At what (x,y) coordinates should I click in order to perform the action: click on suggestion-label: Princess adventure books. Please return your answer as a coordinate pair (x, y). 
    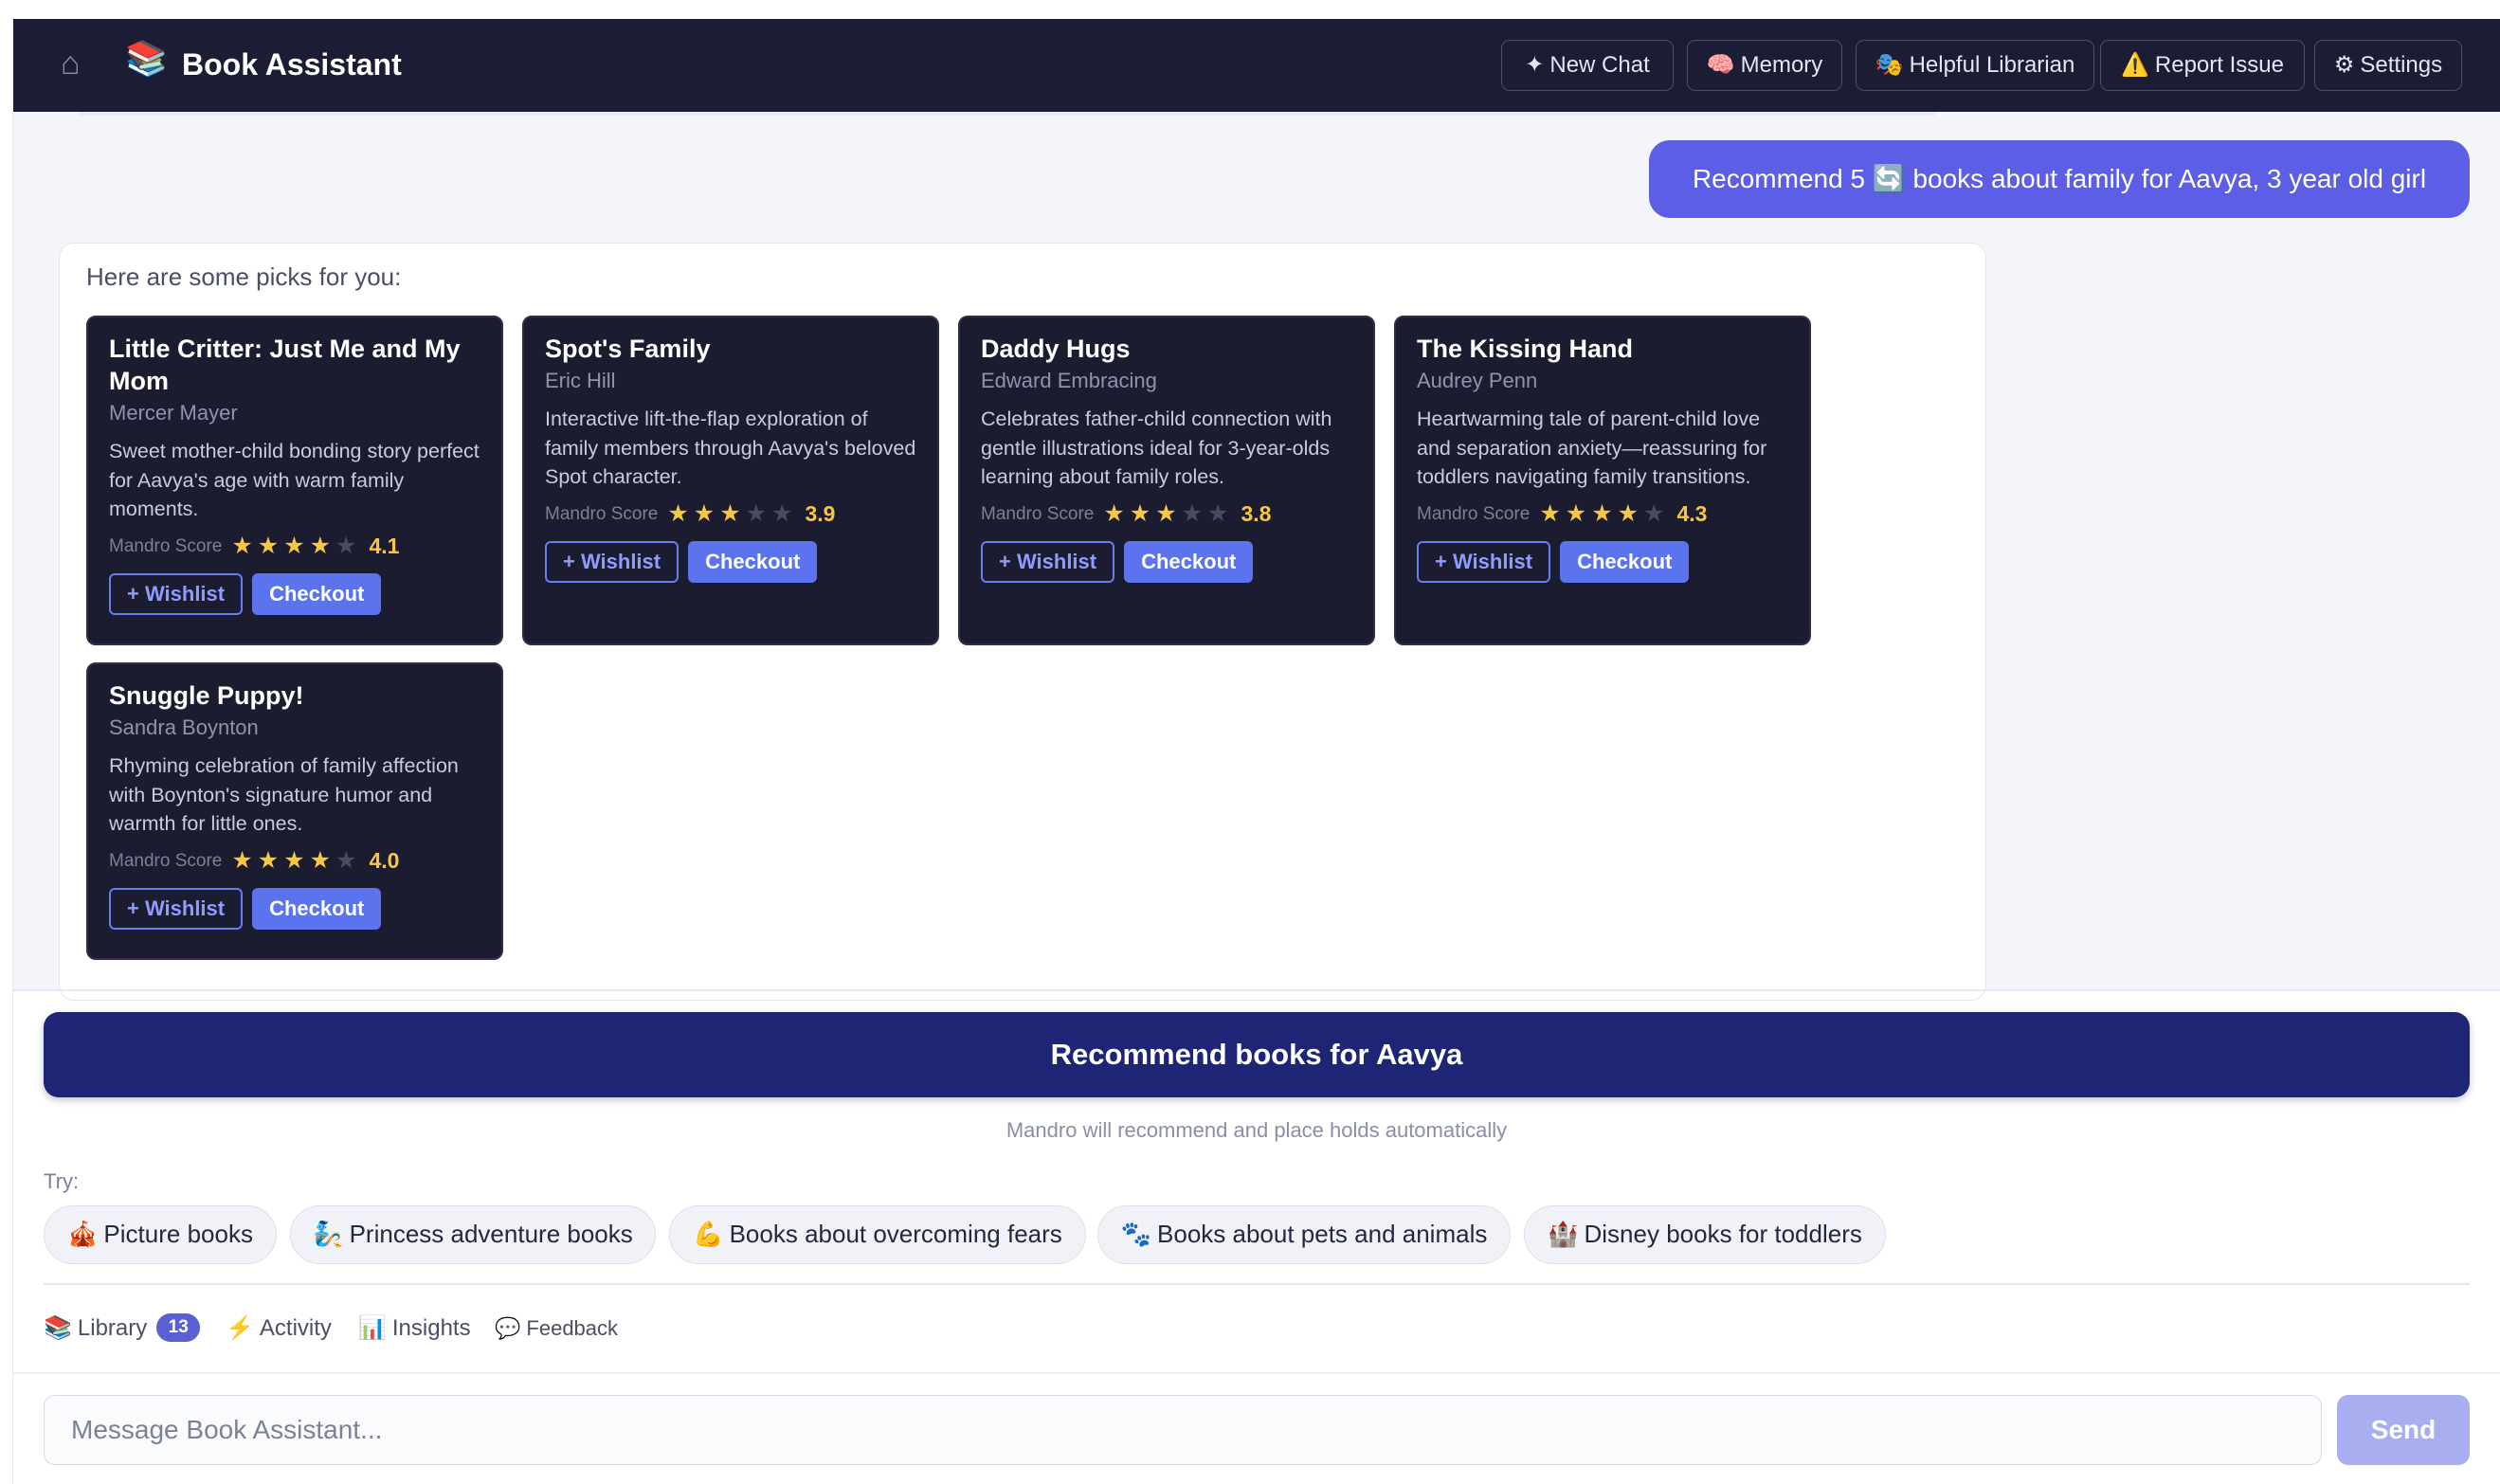
    Looking at the image, I should click on (491, 1234).